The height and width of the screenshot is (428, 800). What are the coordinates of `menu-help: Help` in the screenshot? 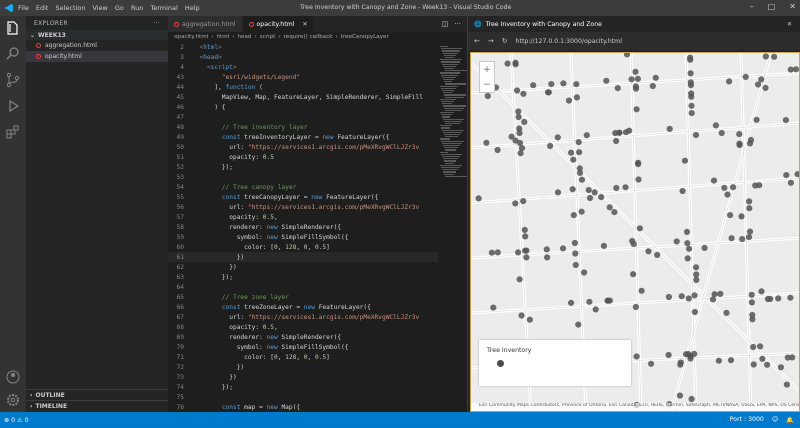 It's located at (192, 8).